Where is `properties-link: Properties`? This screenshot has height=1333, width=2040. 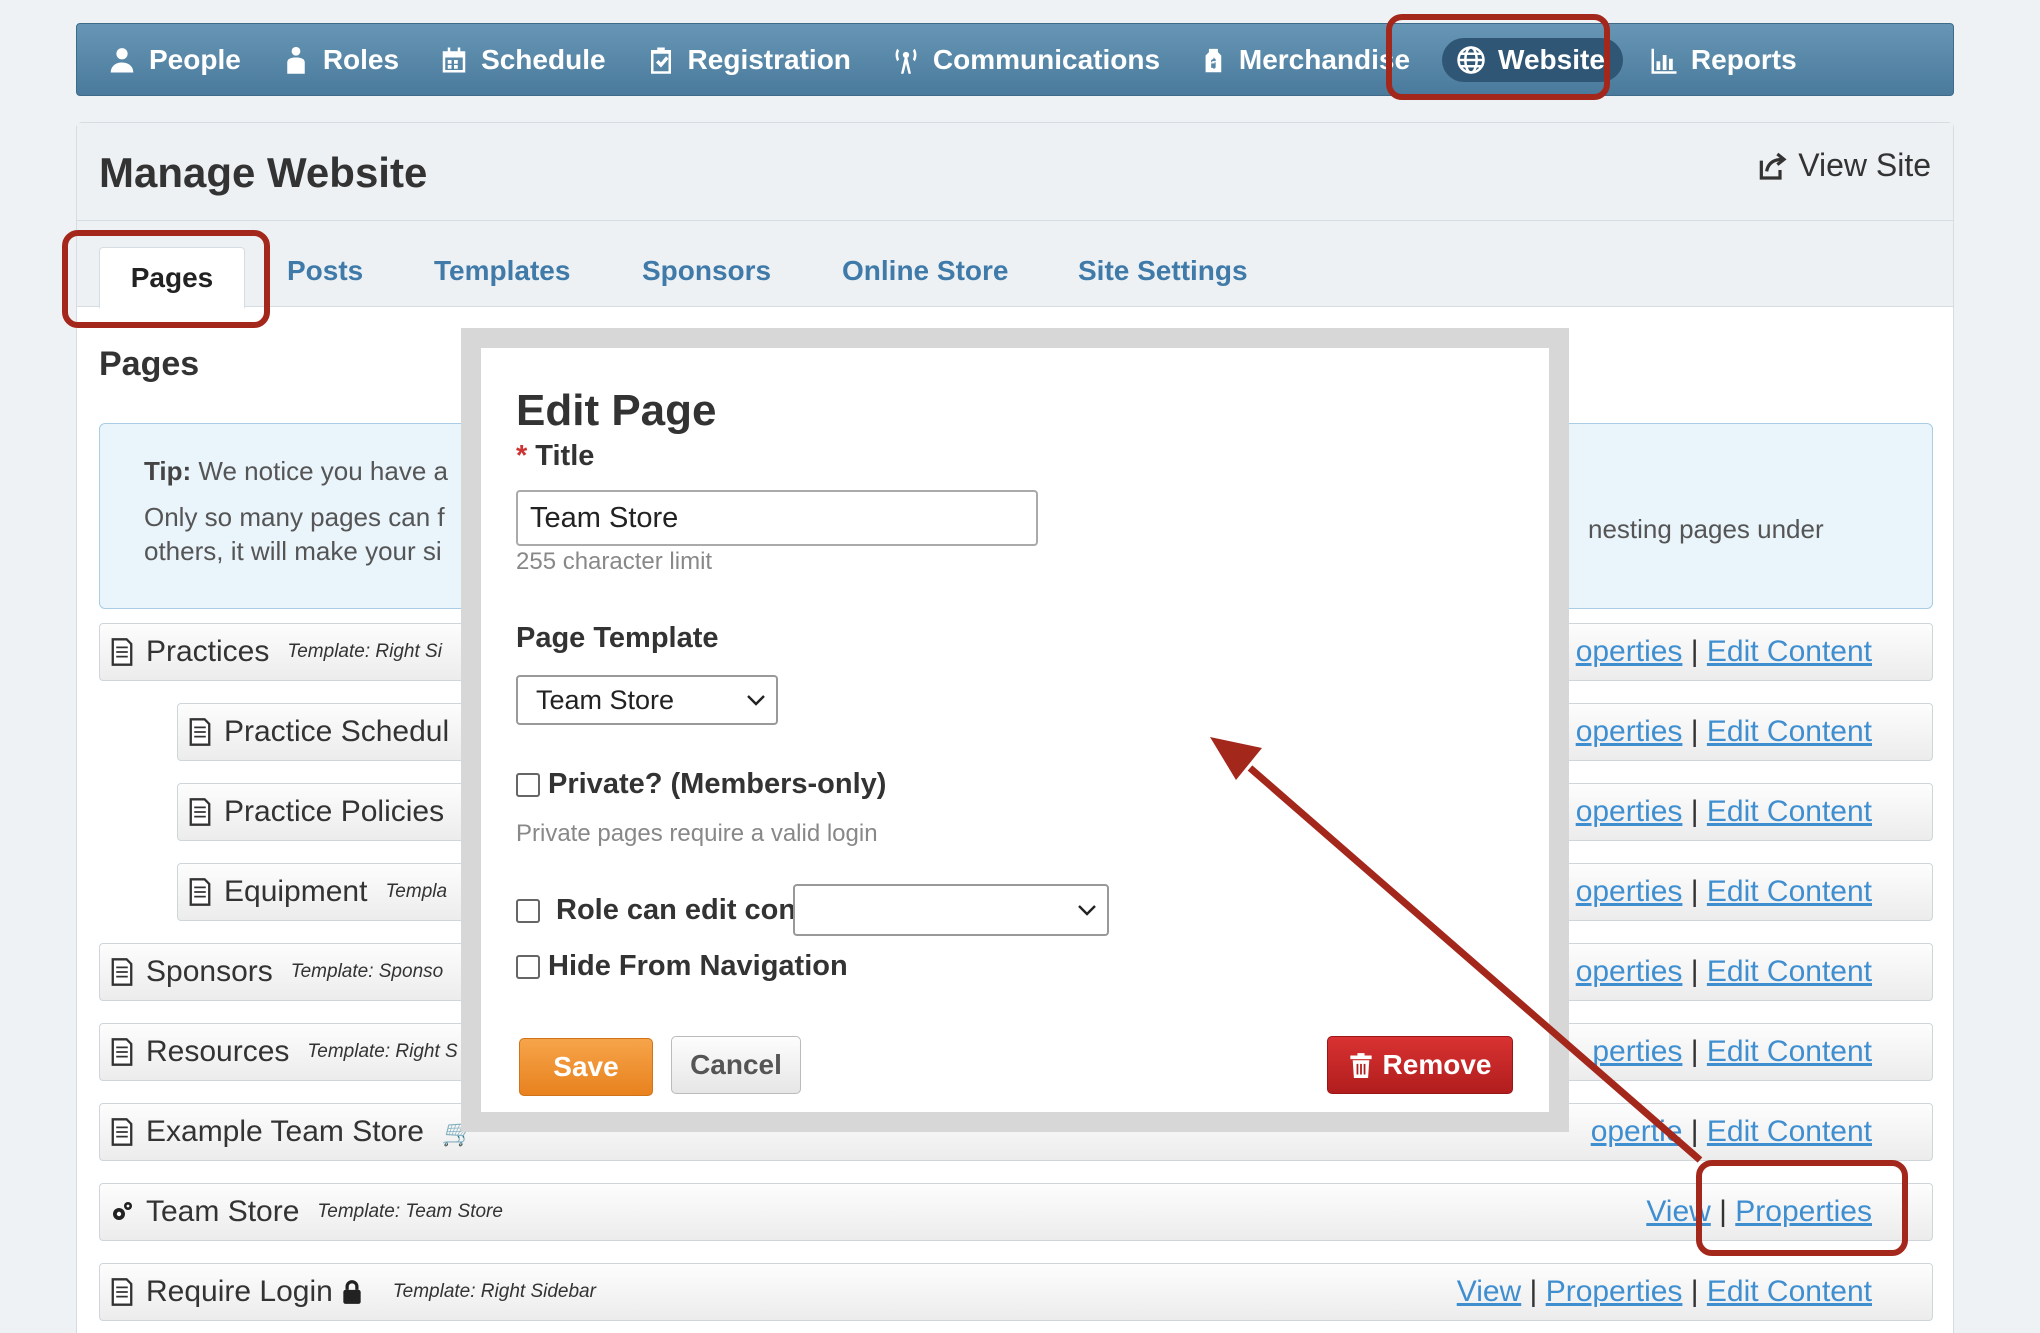 properties-link: Properties is located at coordinates (1614, 1291).